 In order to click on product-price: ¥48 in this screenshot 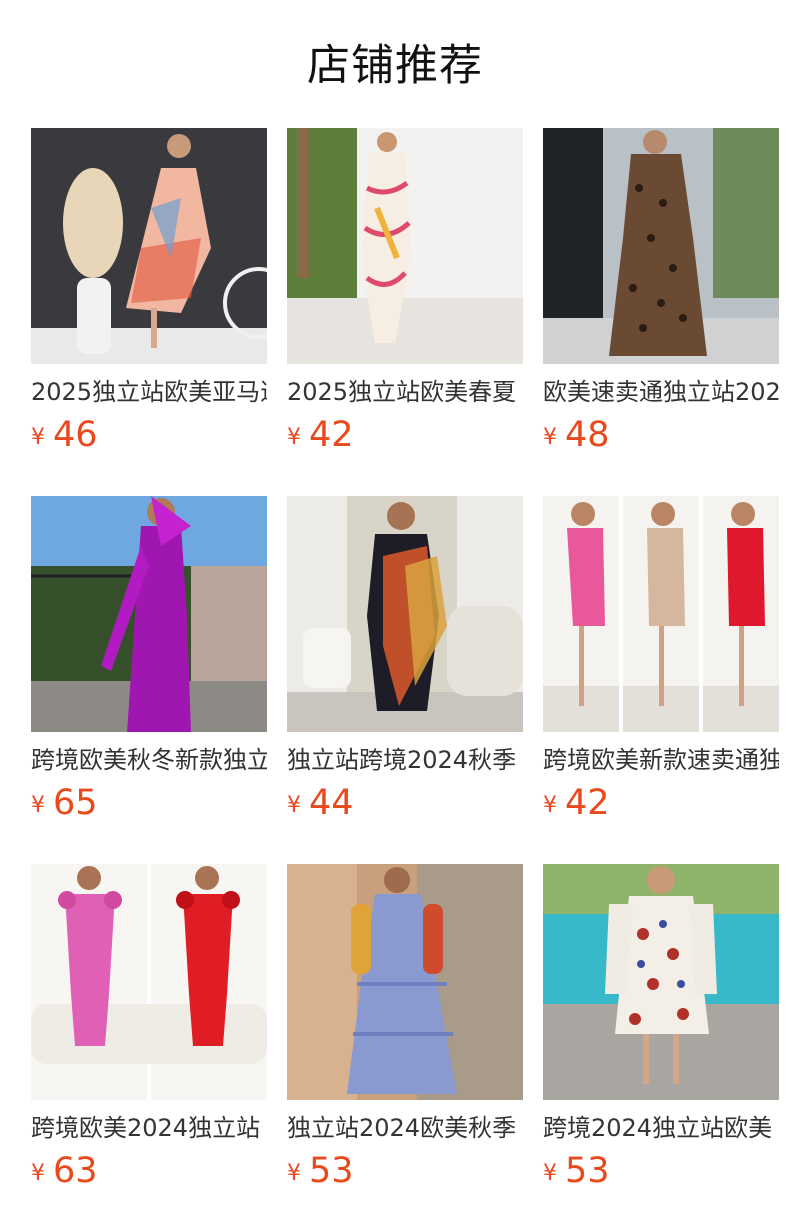, I will do `click(661, 436)`.